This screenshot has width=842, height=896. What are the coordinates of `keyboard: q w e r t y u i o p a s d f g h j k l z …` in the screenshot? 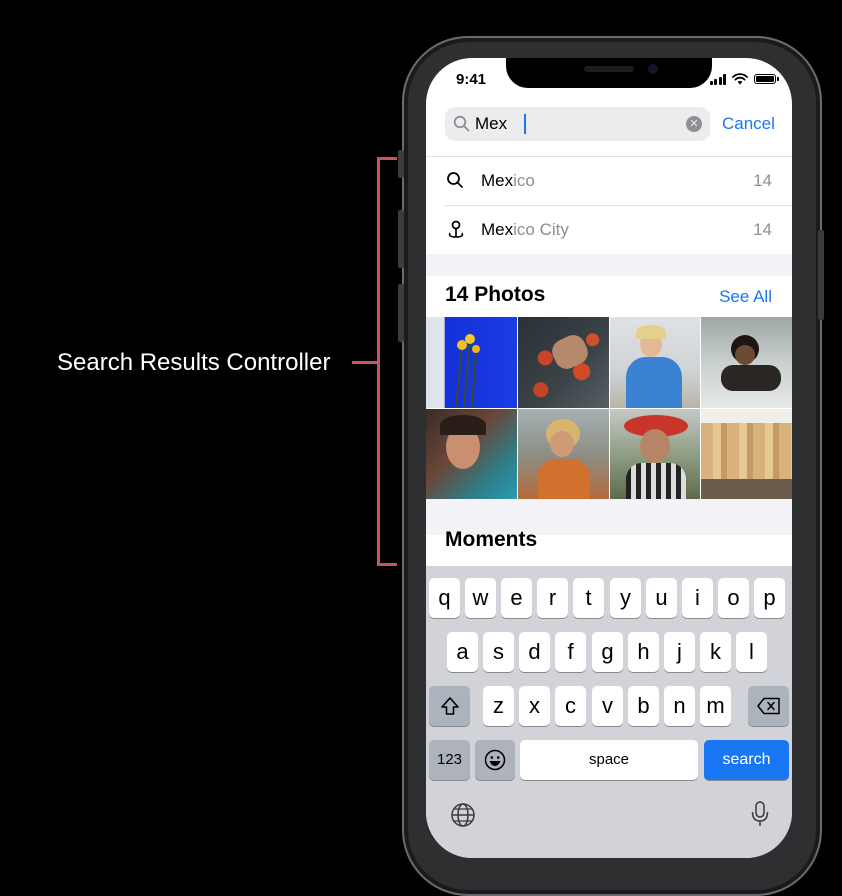 It's located at (609, 712).